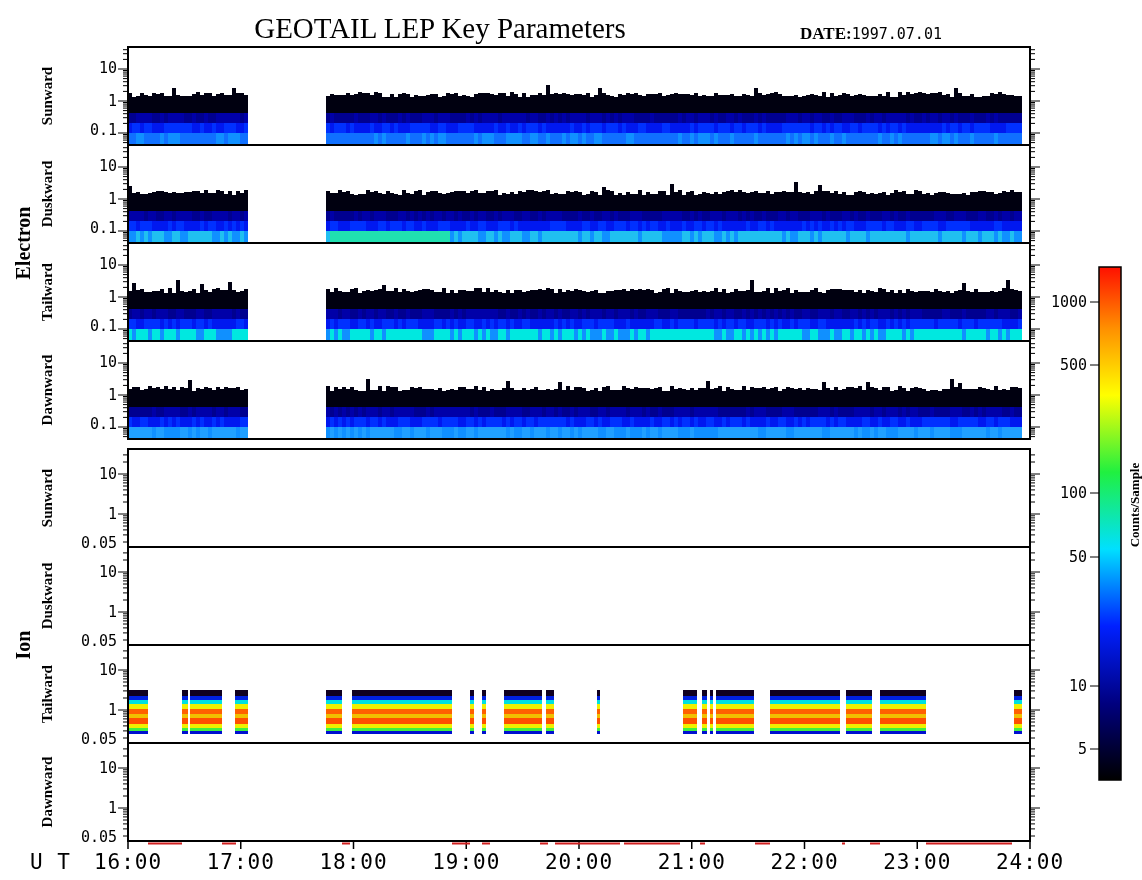 This screenshot has width=1142, height=880. What do you see at coordinates (1077, 557) in the screenshot?
I see `colorbar-tick-label: 50` at bounding box center [1077, 557].